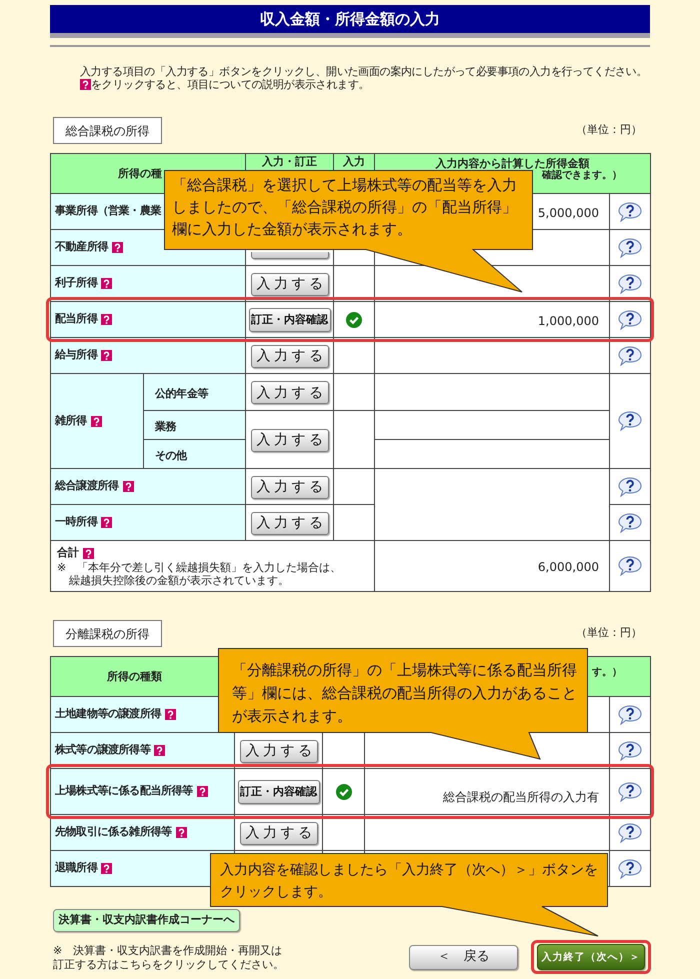 The height and width of the screenshot is (979, 700). What do you see at coordinates (140, 173) in the screenshot?
I see `column-header: 所得の種` at bounding box center [140, 173].